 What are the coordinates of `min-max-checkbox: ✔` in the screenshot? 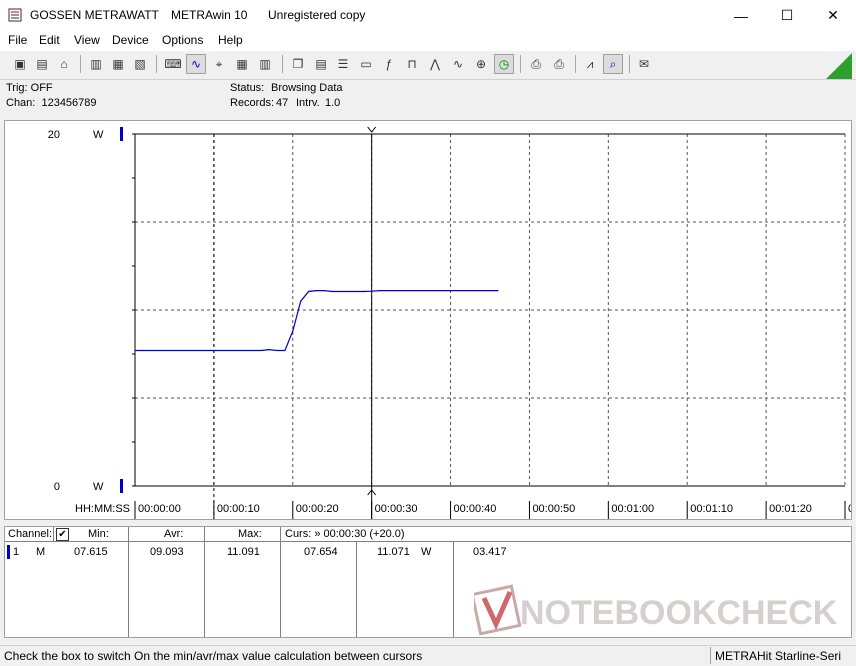 It's located at (62, 534).